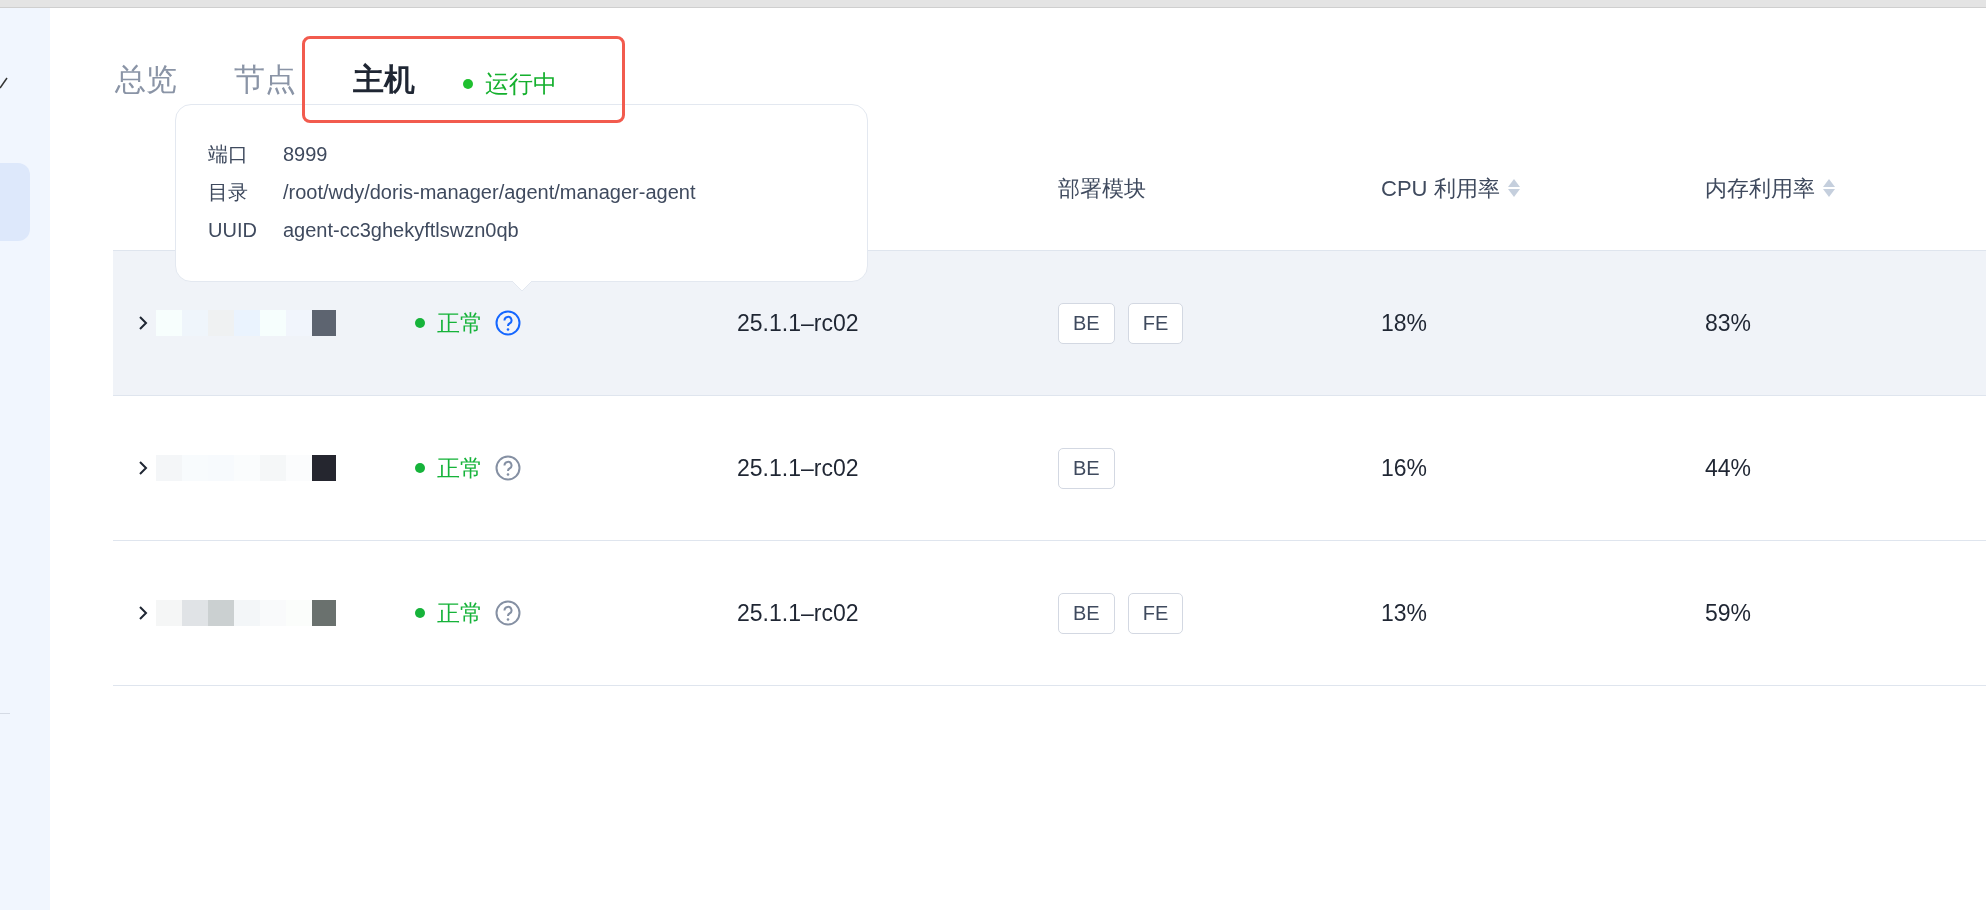 Image resolution: width=1986 pixels, height=910 pixels. I want to click on cpu-usage-text: 16%, so click(1404, 468).